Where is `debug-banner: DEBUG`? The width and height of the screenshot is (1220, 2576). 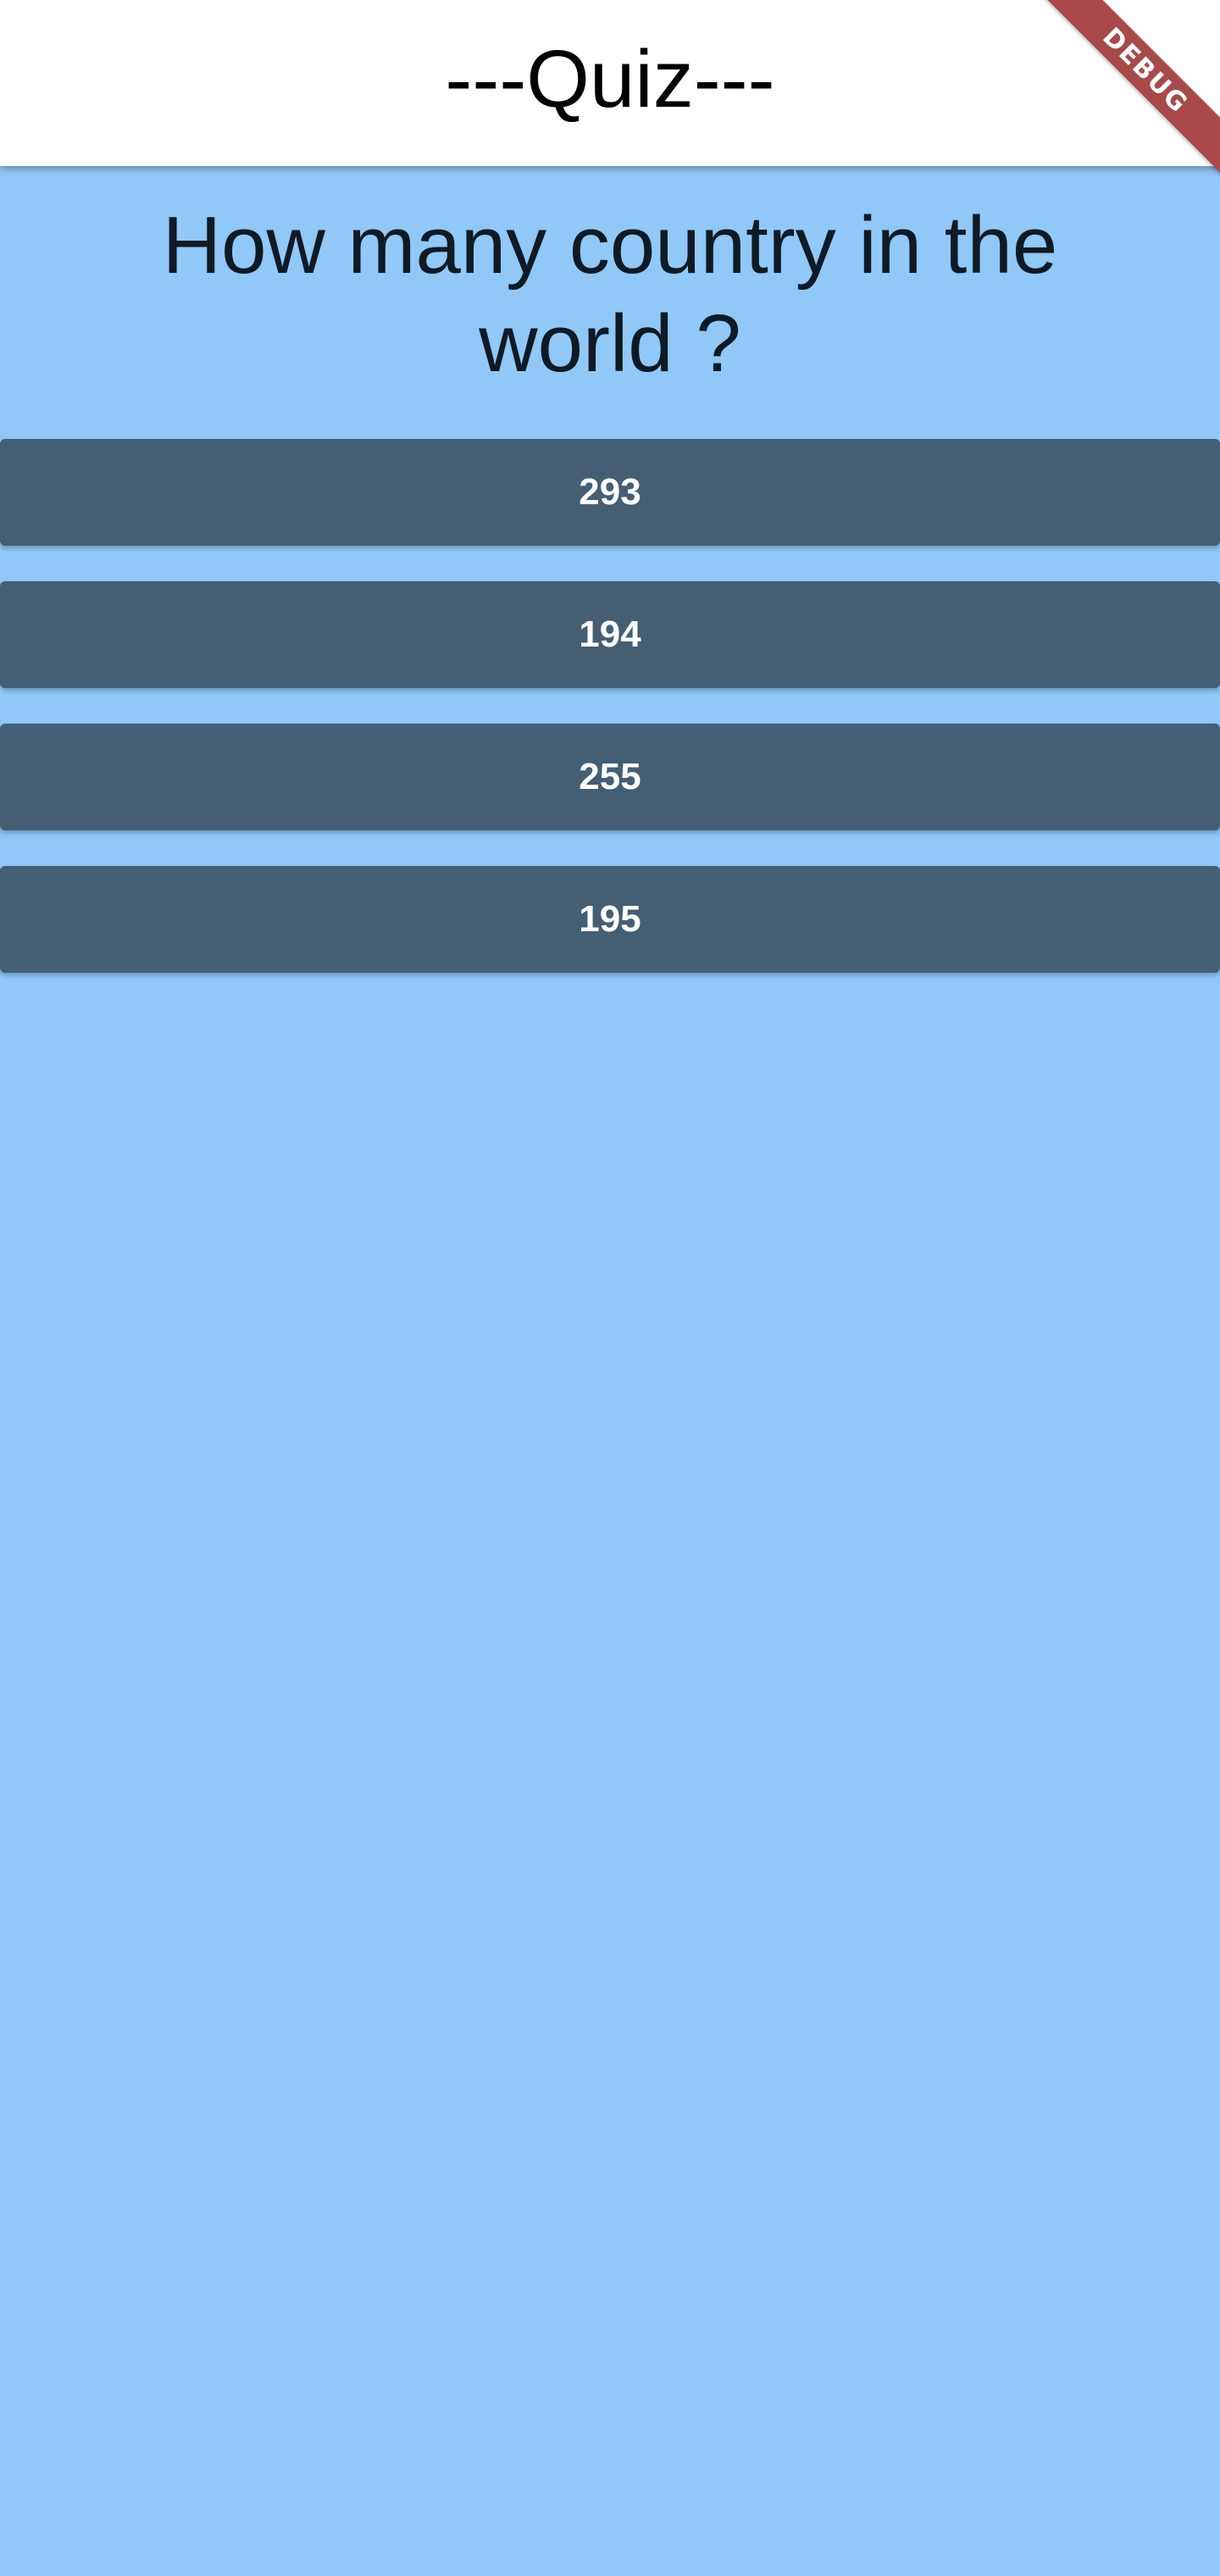
debug-banner: DEBUG is located at coordinates (1127, 93).